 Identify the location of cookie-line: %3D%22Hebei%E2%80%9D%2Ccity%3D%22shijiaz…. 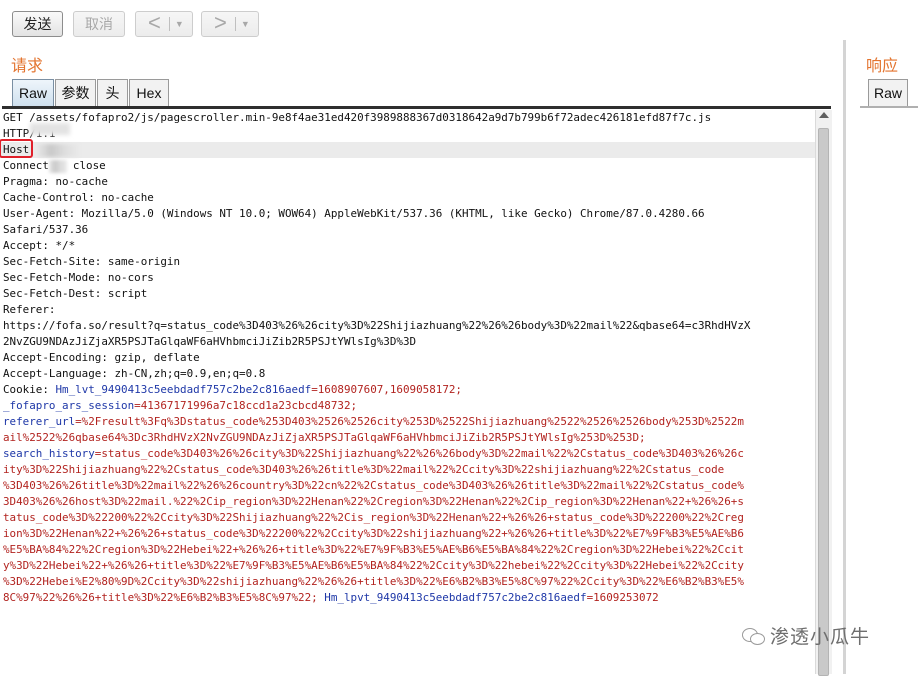
(373, 581).